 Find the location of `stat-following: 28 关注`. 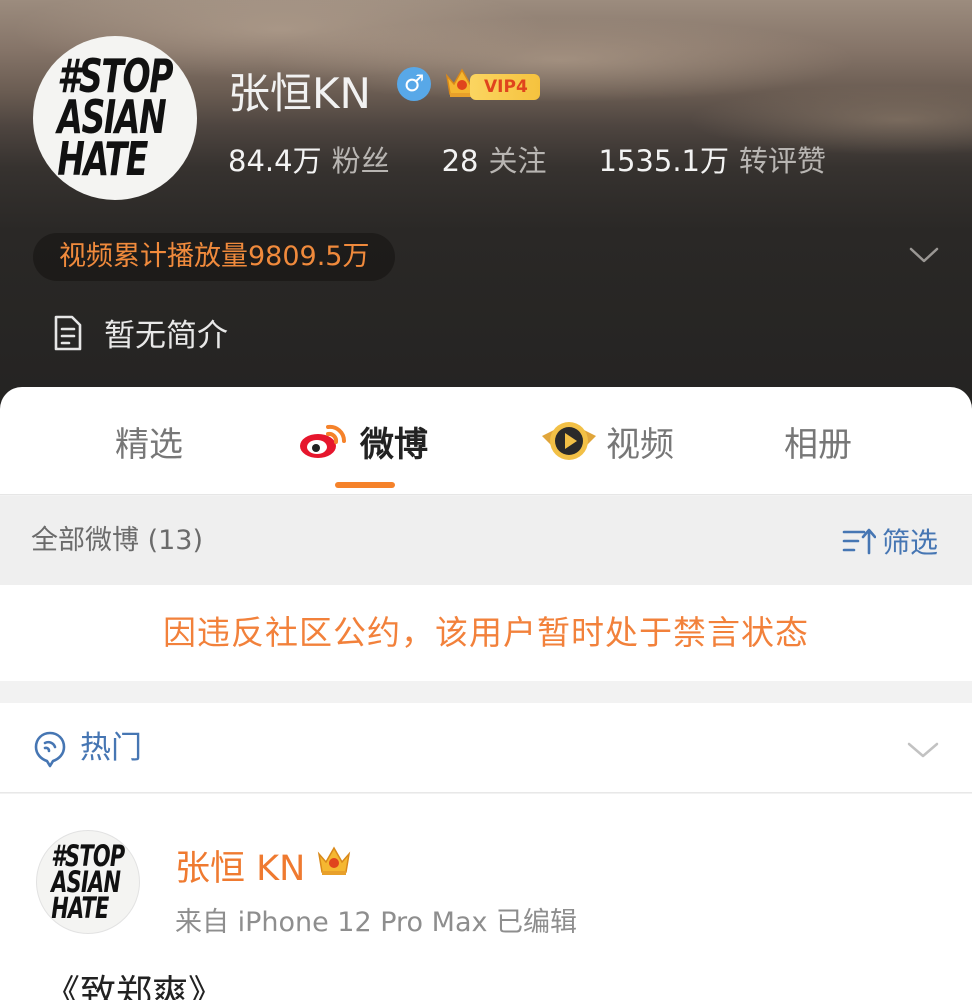

stat-following: 28 关注 is located at coordinates (494, 159).